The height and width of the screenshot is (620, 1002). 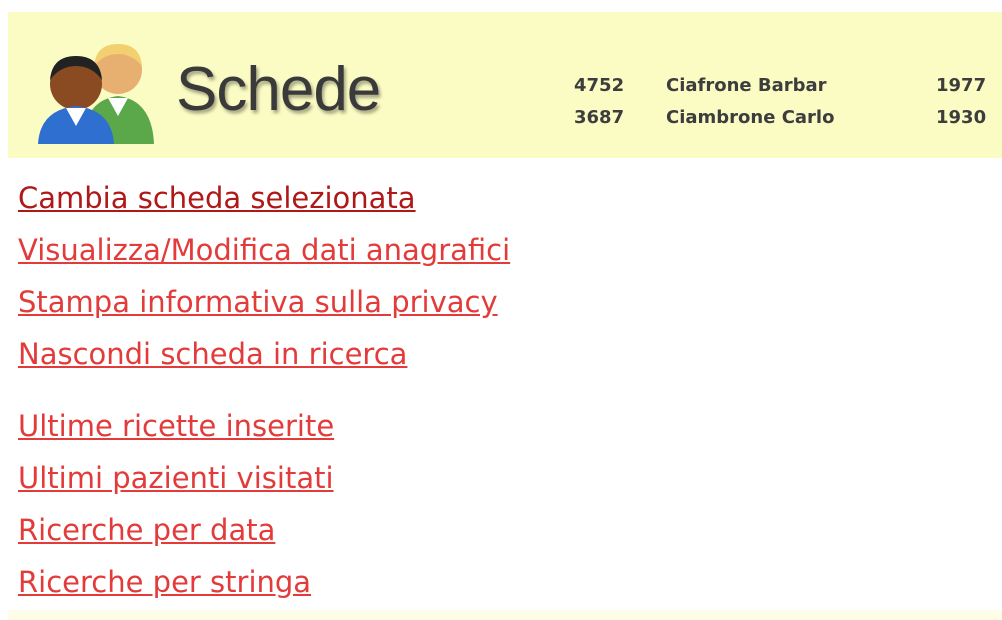 What do you see at coordinates (961, 85) in the screenshot?
I see `patient-birth-year: 1977` at bounding box center [961, 85].